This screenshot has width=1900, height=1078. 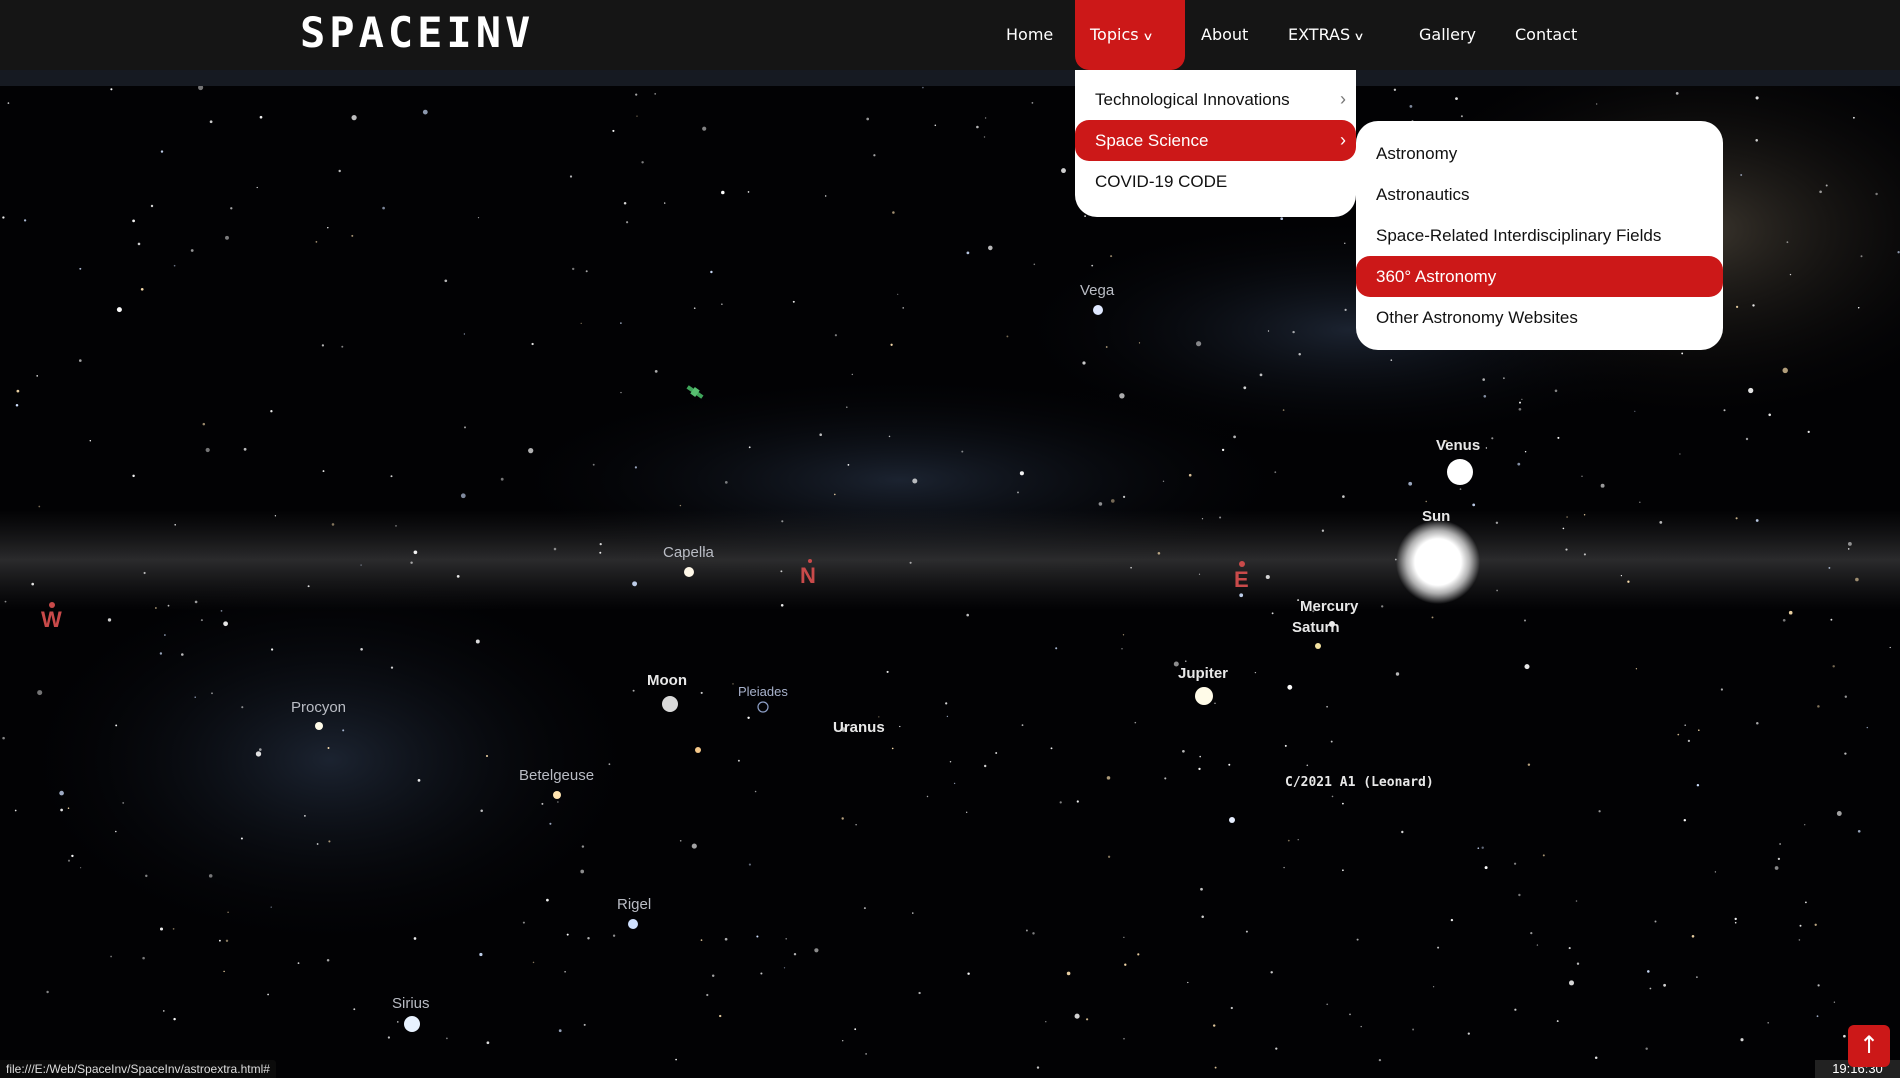 What do you see at coordinates (417, 32) in the screenshot?
I see `site-logo: SPACEINV` at bounding box center [417, 32].